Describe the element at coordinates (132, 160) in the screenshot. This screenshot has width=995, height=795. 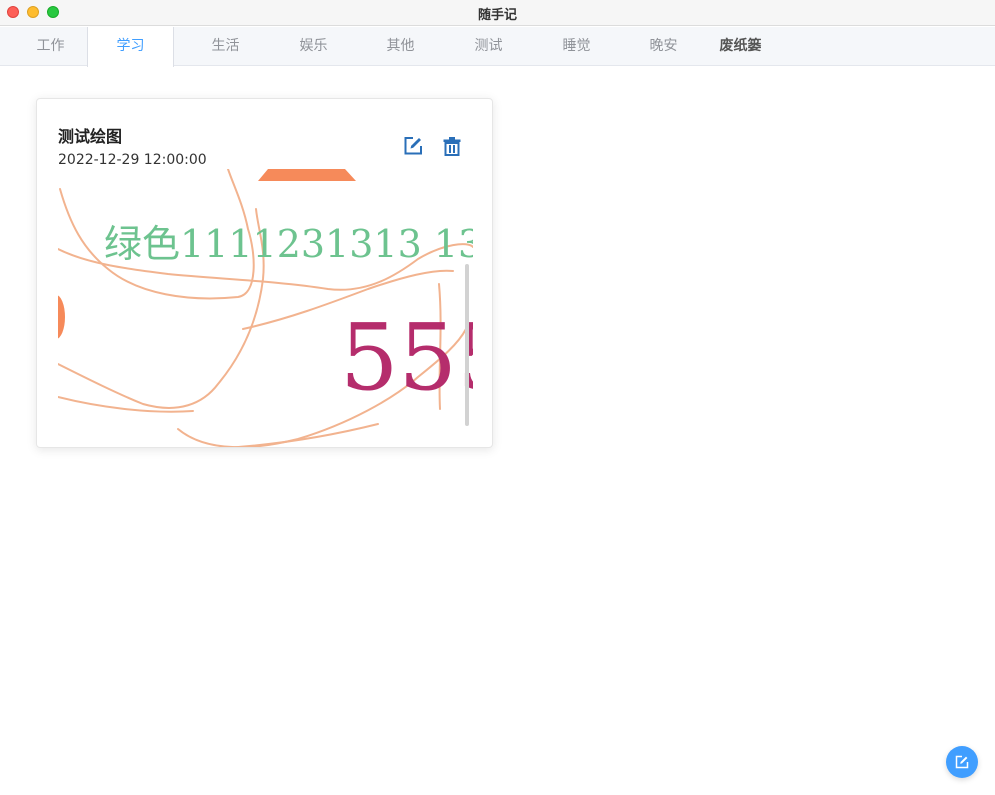
I see `note-date: 2022-12-29 12:00:00` at that location.